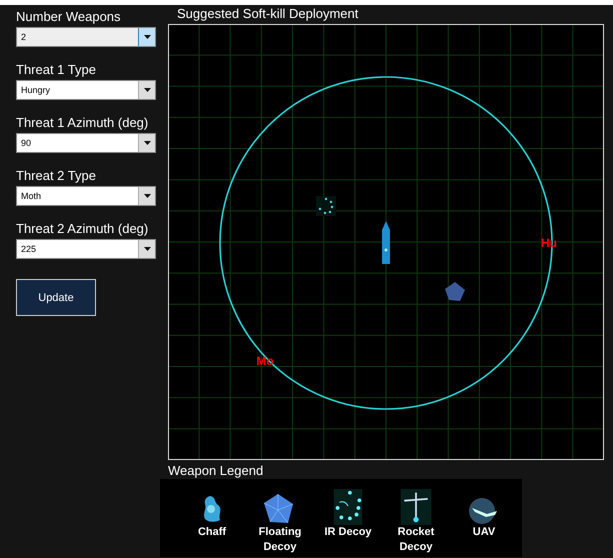 This screenshot has height=558, width=613. I want to click on dropdown: Moth, so click(86, 196).